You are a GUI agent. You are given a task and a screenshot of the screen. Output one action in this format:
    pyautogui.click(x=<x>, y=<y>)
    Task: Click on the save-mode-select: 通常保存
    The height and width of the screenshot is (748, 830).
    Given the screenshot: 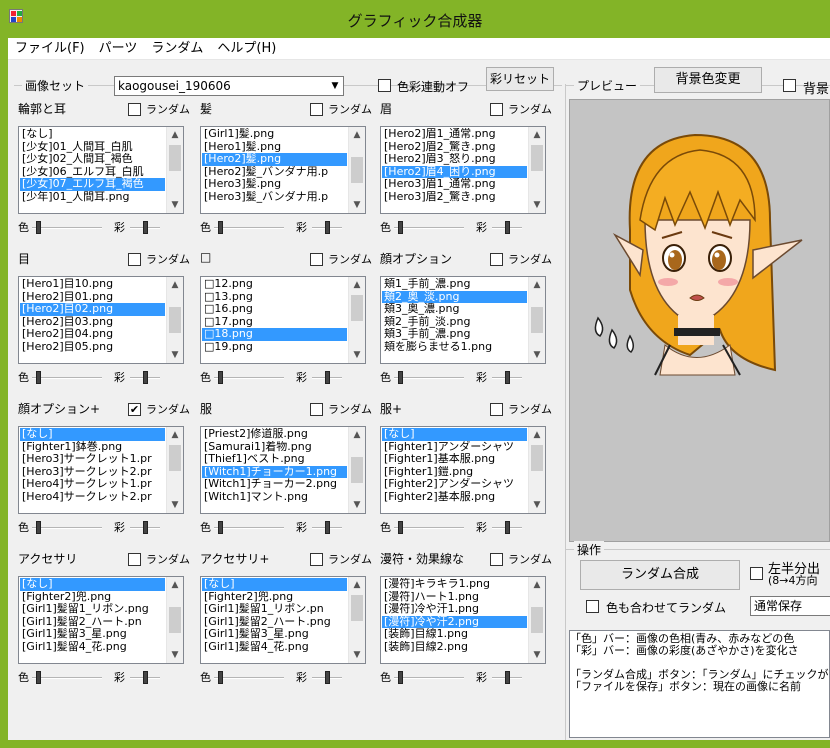 What is the action you would take?
    pyautogui.click(x=790, y=606)
    